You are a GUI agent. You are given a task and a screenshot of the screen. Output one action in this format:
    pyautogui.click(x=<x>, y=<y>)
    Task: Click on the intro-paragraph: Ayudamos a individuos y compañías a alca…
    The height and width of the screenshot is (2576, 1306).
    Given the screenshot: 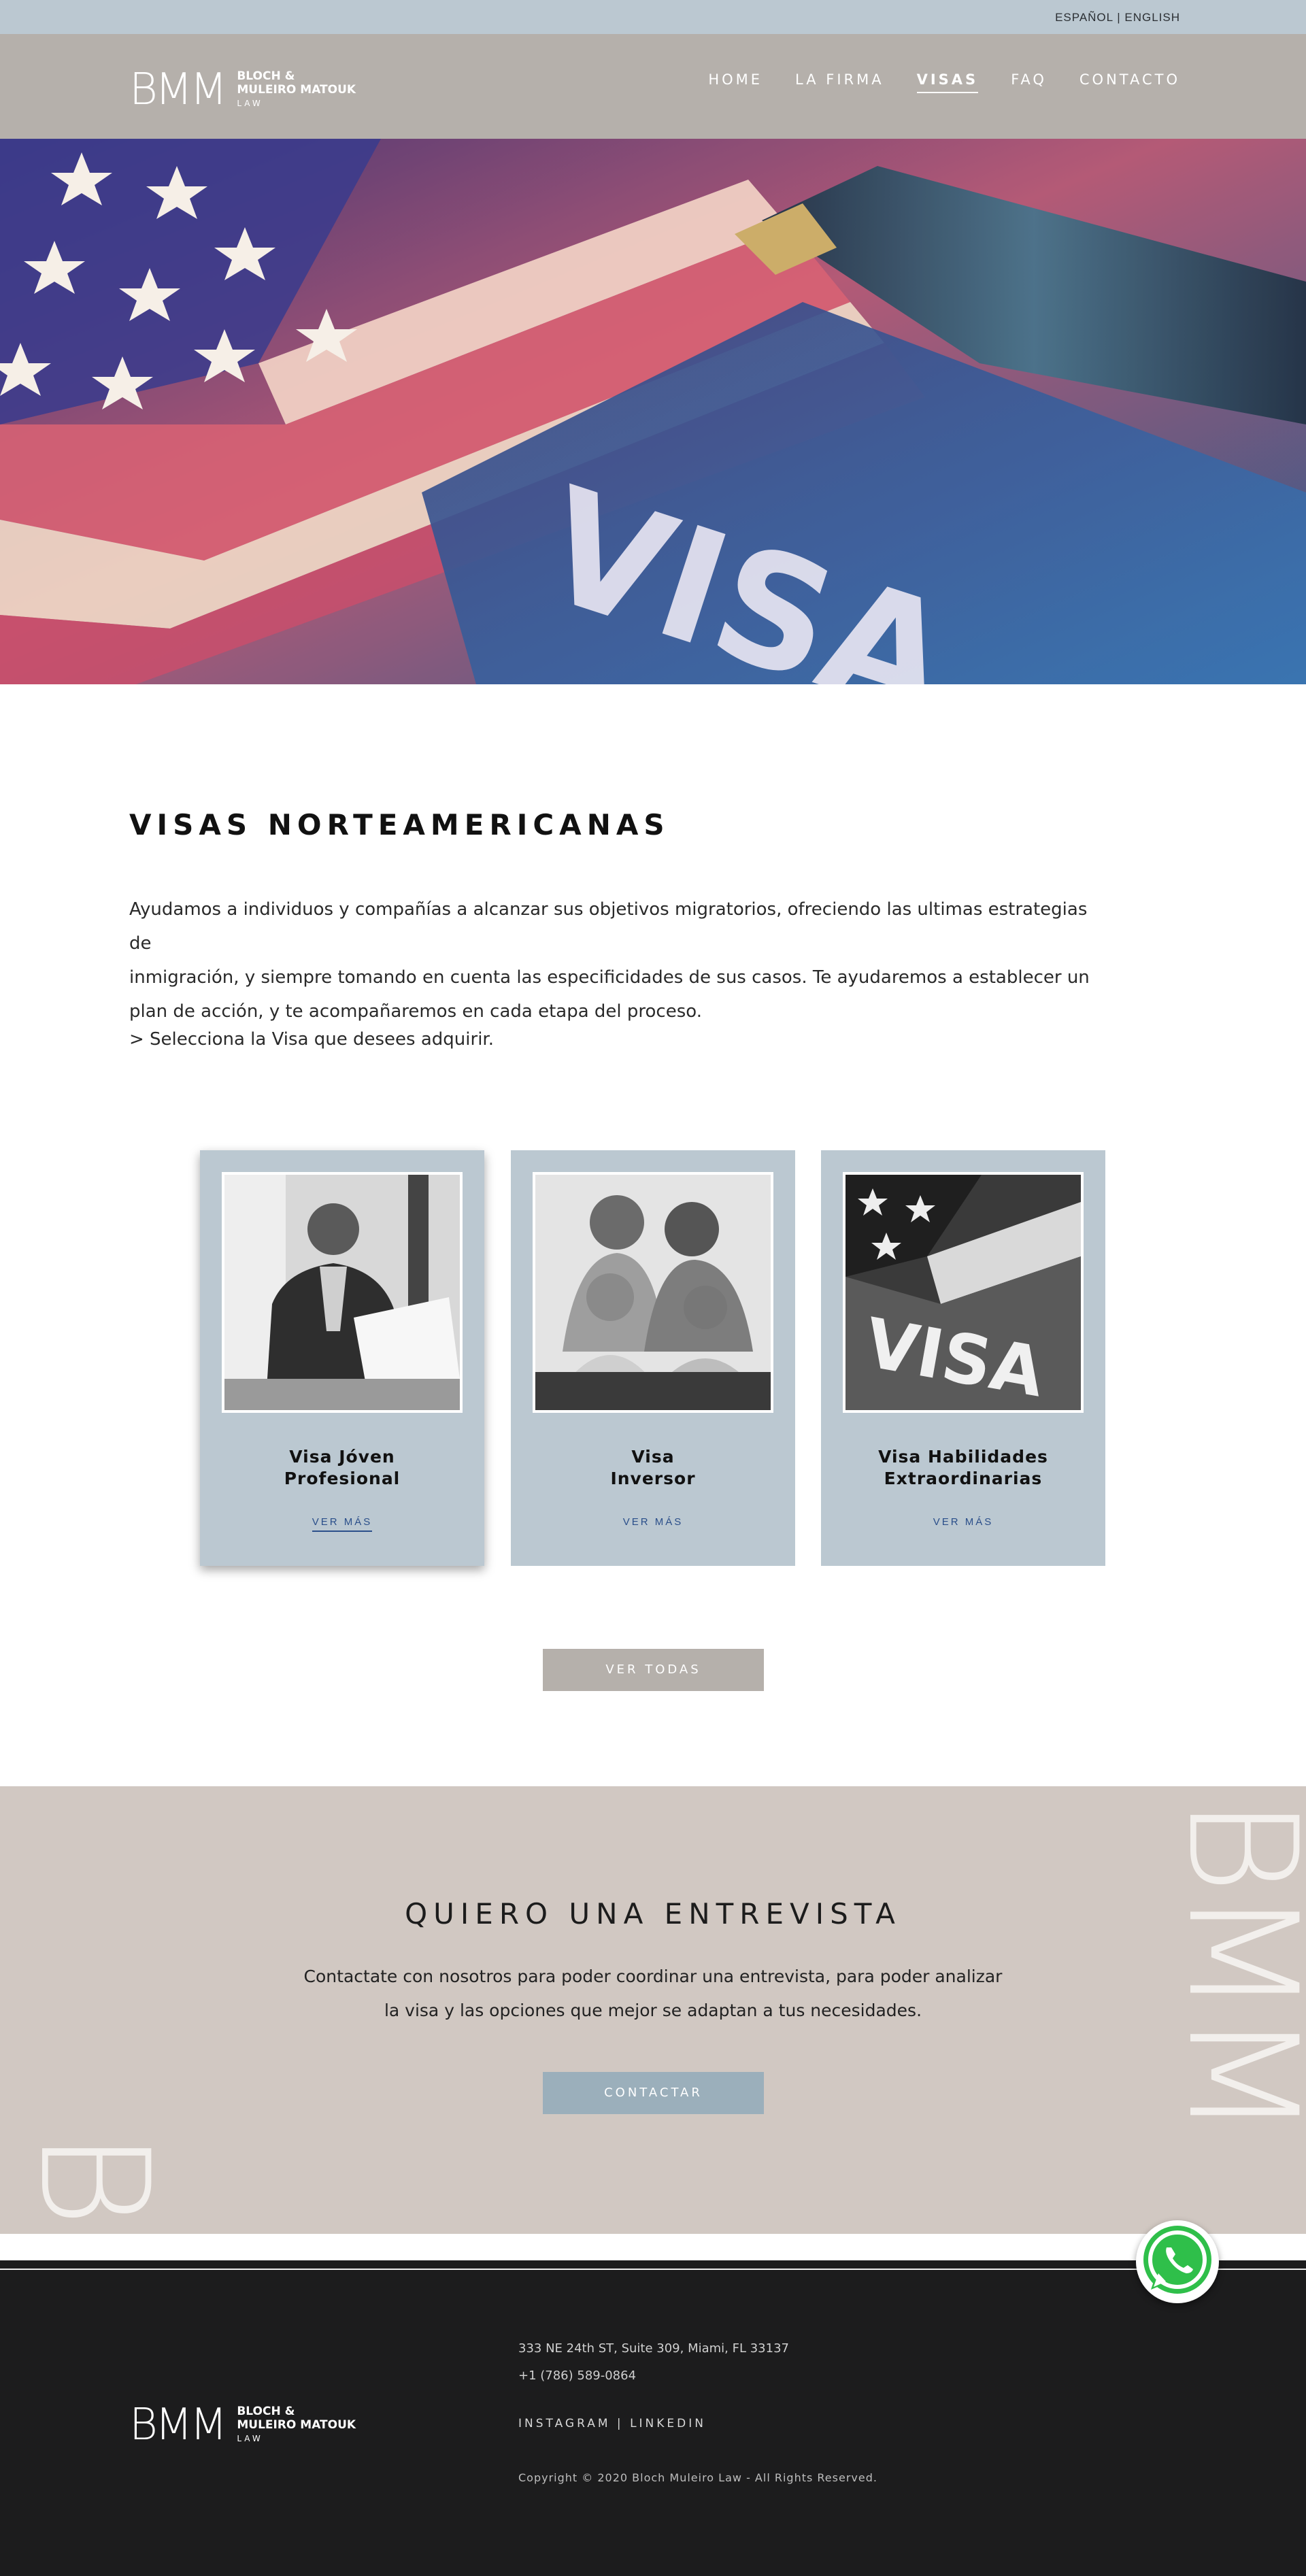 What is the action you would take?
    pyautogui.click(x=612, y=960)
    